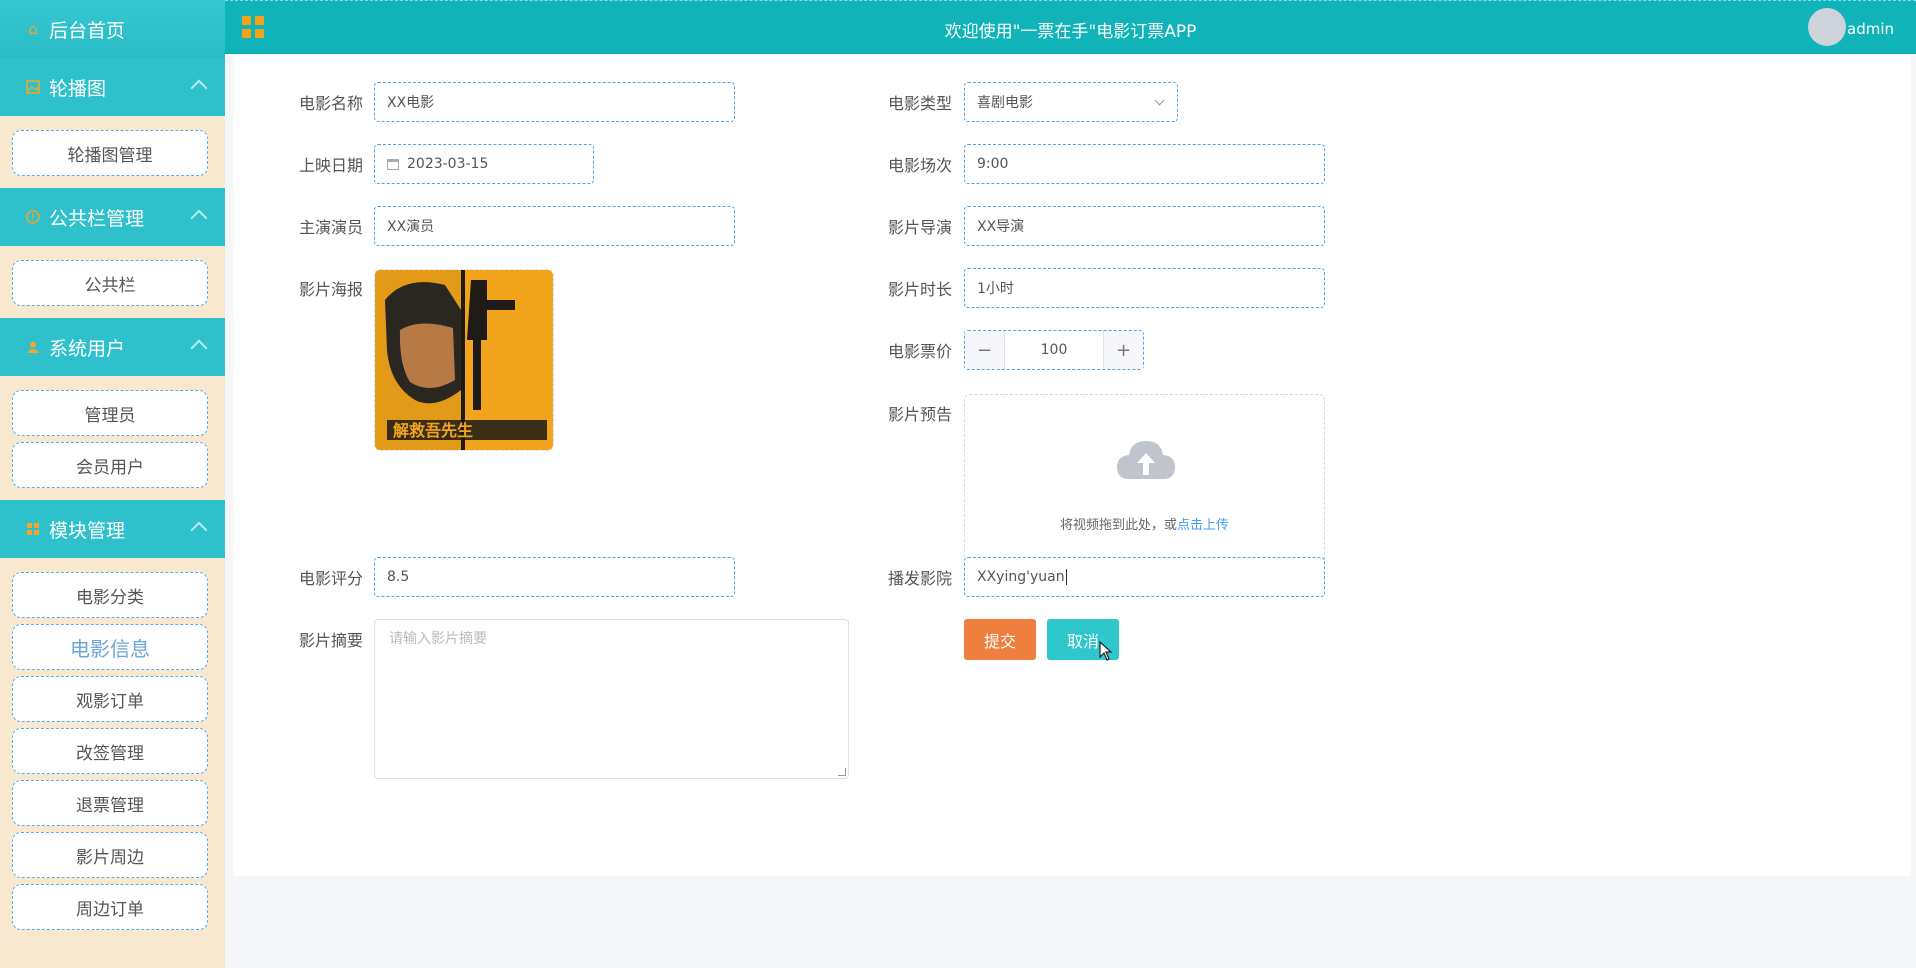 This screenshot has width=1916, height=968. What do you see at coordinates (448, 164) in the screenshot?
I see `release-date-value: 2023-03-15` at bounding box center [448, 164].